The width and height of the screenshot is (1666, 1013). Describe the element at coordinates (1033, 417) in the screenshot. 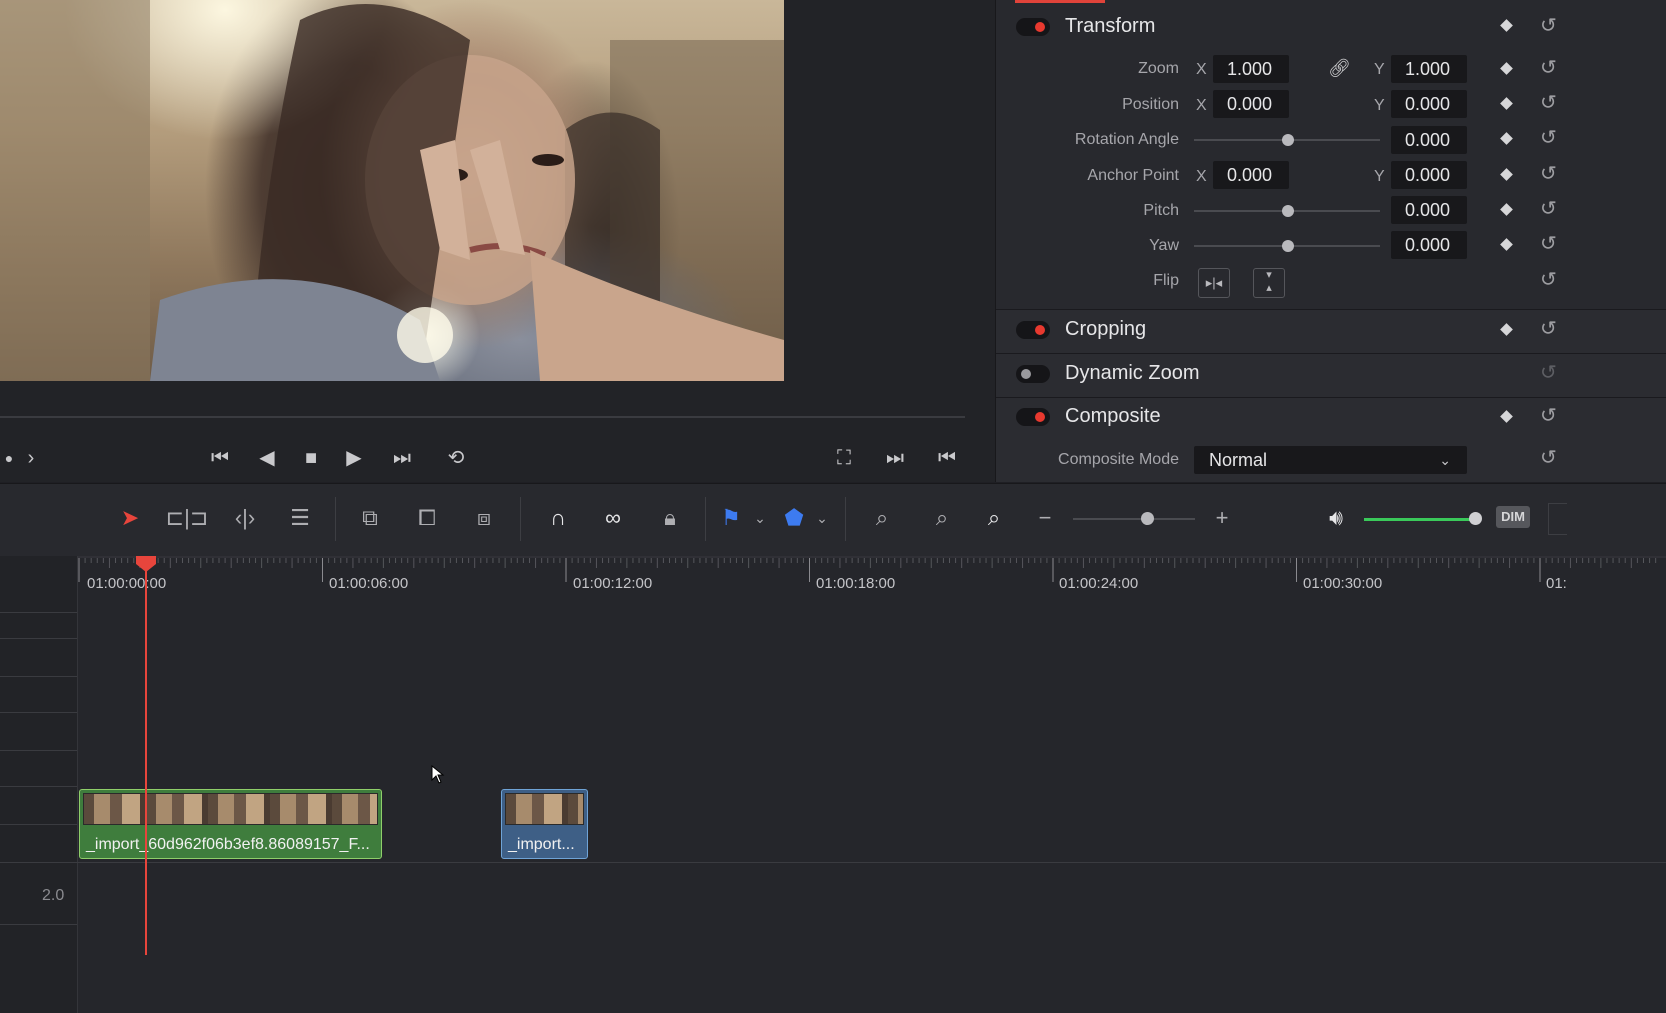

I see `composite-toggle` at that location.